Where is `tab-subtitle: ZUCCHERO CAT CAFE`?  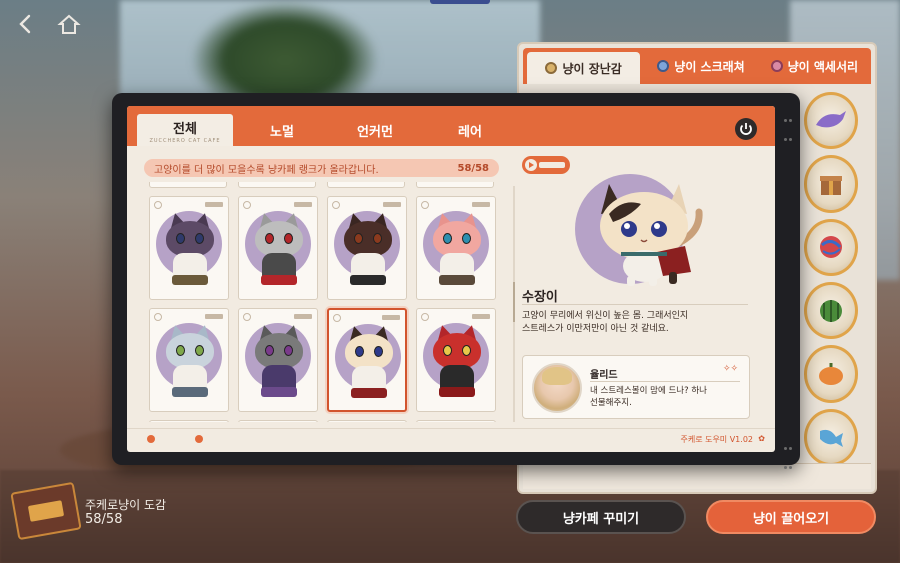 tab-subtitle: ZUCCHERO CAT CAFE is located at coordinates (185, 141).